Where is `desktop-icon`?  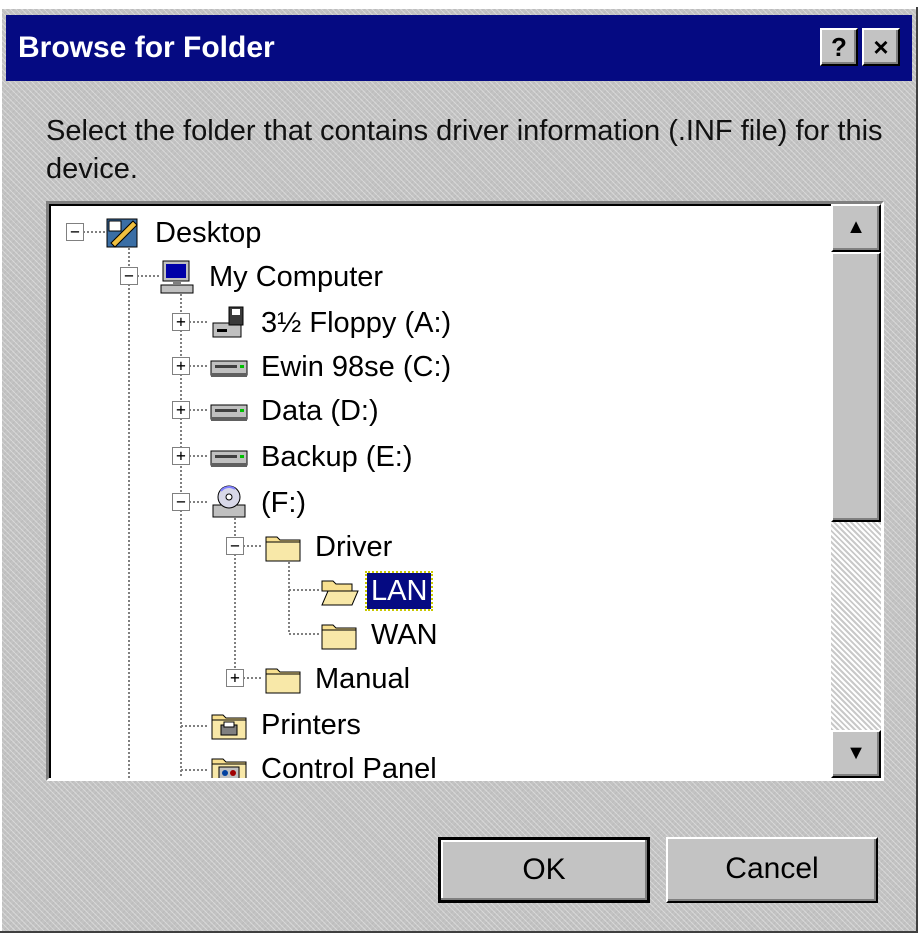
desktop-icon is located at coordinates (123, 233).